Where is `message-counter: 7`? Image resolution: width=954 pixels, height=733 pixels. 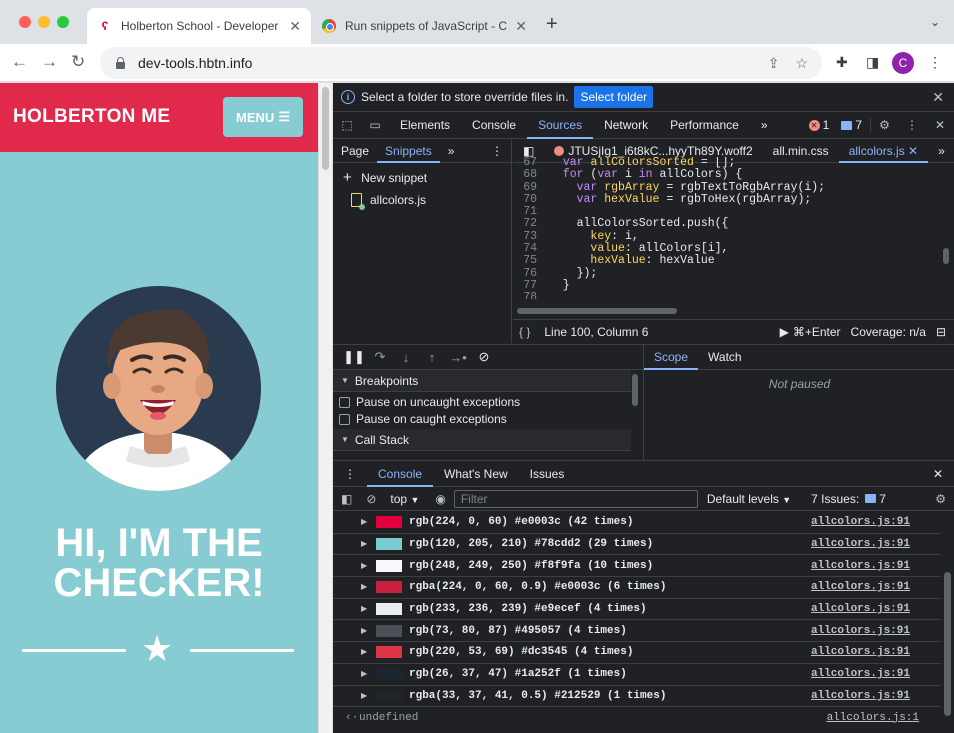
message-counter: 7 is located at coordinates (851, 125).